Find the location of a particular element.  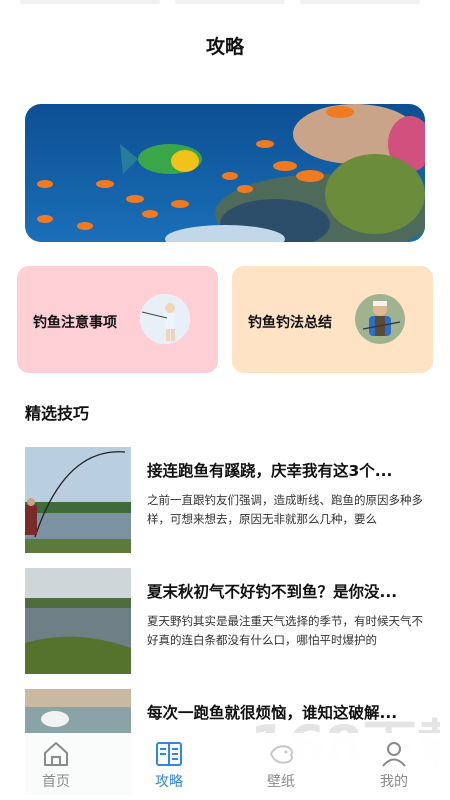

home-icon is located at coordinates (56, 754).